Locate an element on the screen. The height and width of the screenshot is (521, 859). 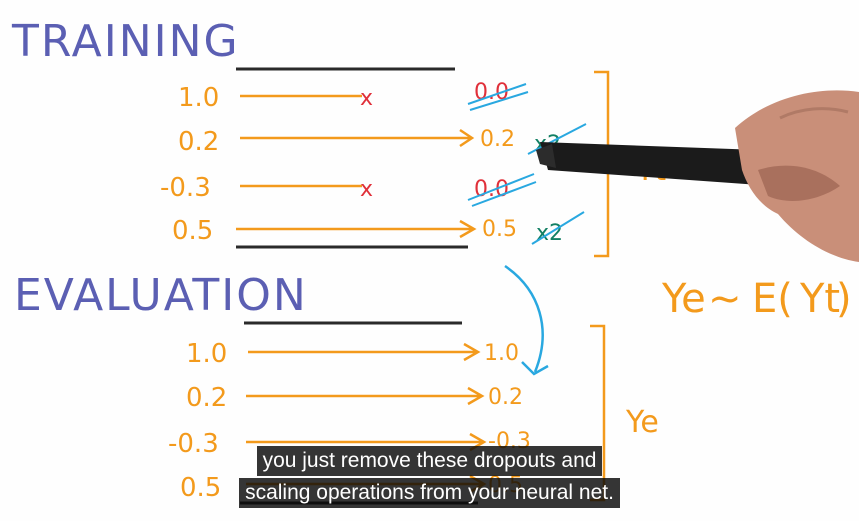
caption-line-2: scaling operations from your neural net. is located at coordinates (429, 493).